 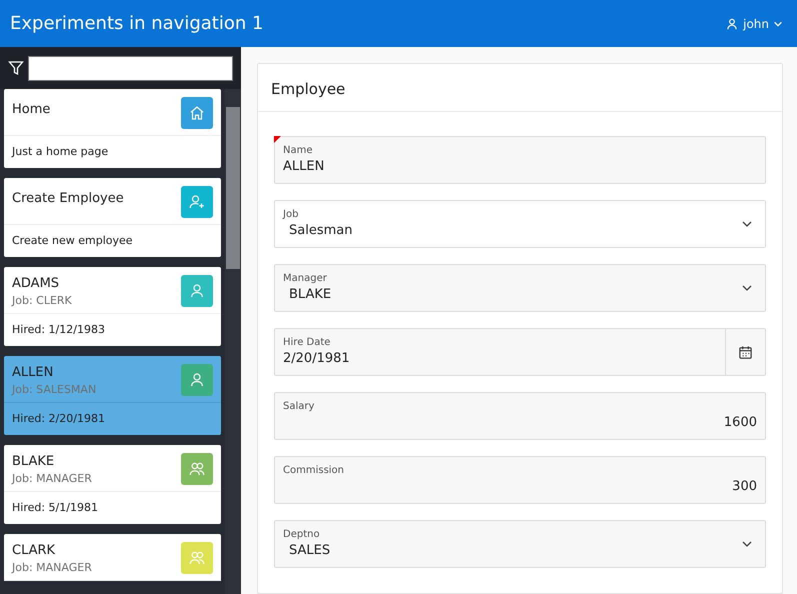 What do you see at coordinates (307, 342) in the screenshot?
I see `field-label: Hire Date` at bounding box center [307, 342].